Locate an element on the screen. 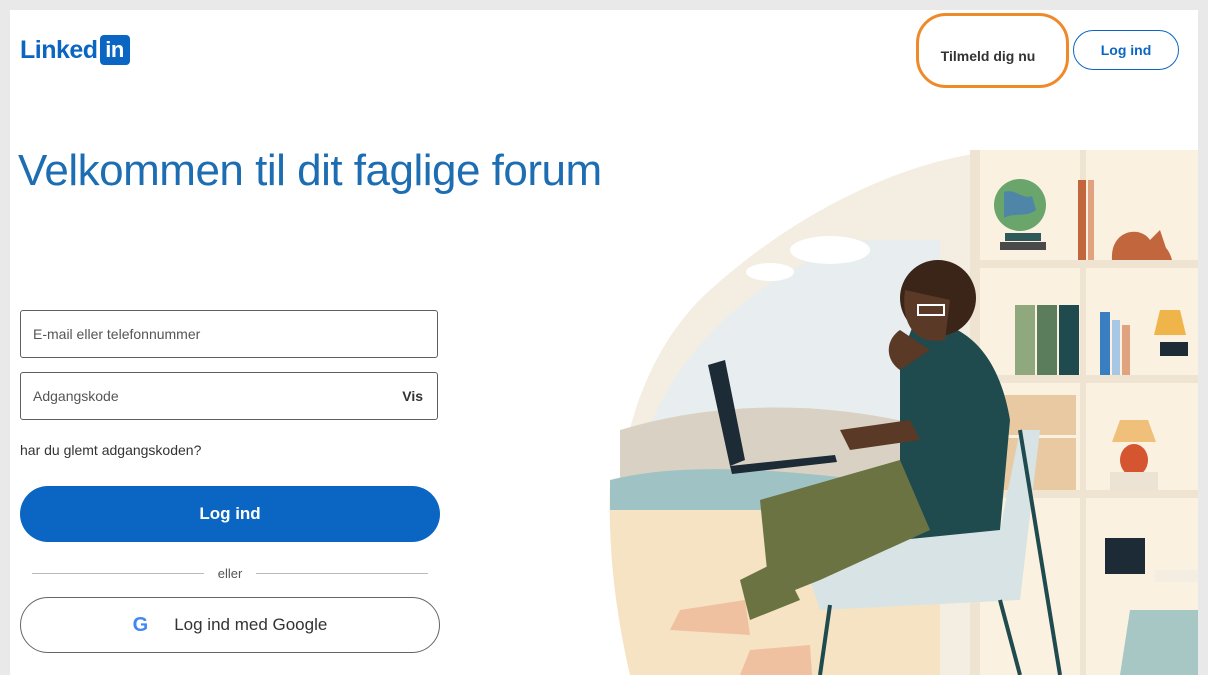 Image resolution: width=1208 pixels, height=675 pixels. divider-line-left is located at coordinates (118, 573).